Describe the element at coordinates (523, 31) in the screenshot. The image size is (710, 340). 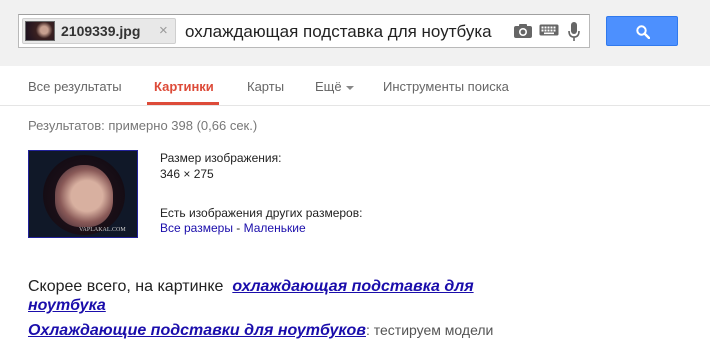
I see `camera-icon` at that location.